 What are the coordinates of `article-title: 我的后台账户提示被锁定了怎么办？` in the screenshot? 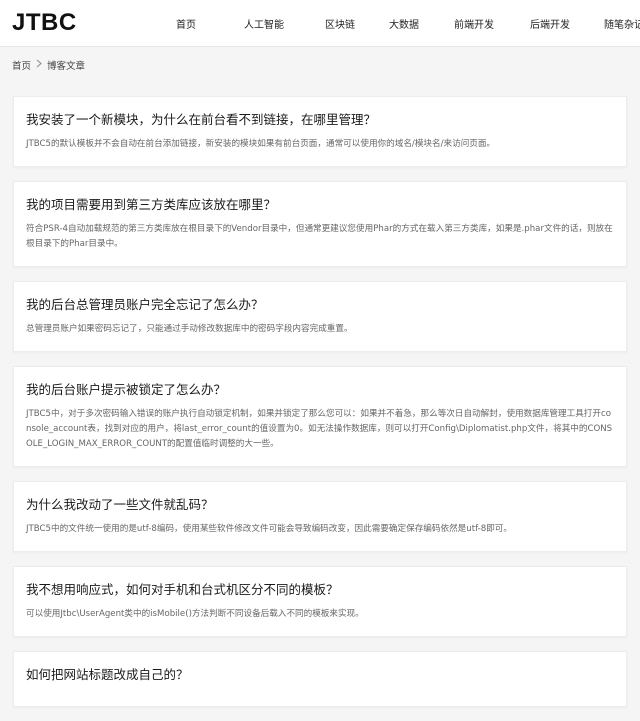 It's located at (320, 390).